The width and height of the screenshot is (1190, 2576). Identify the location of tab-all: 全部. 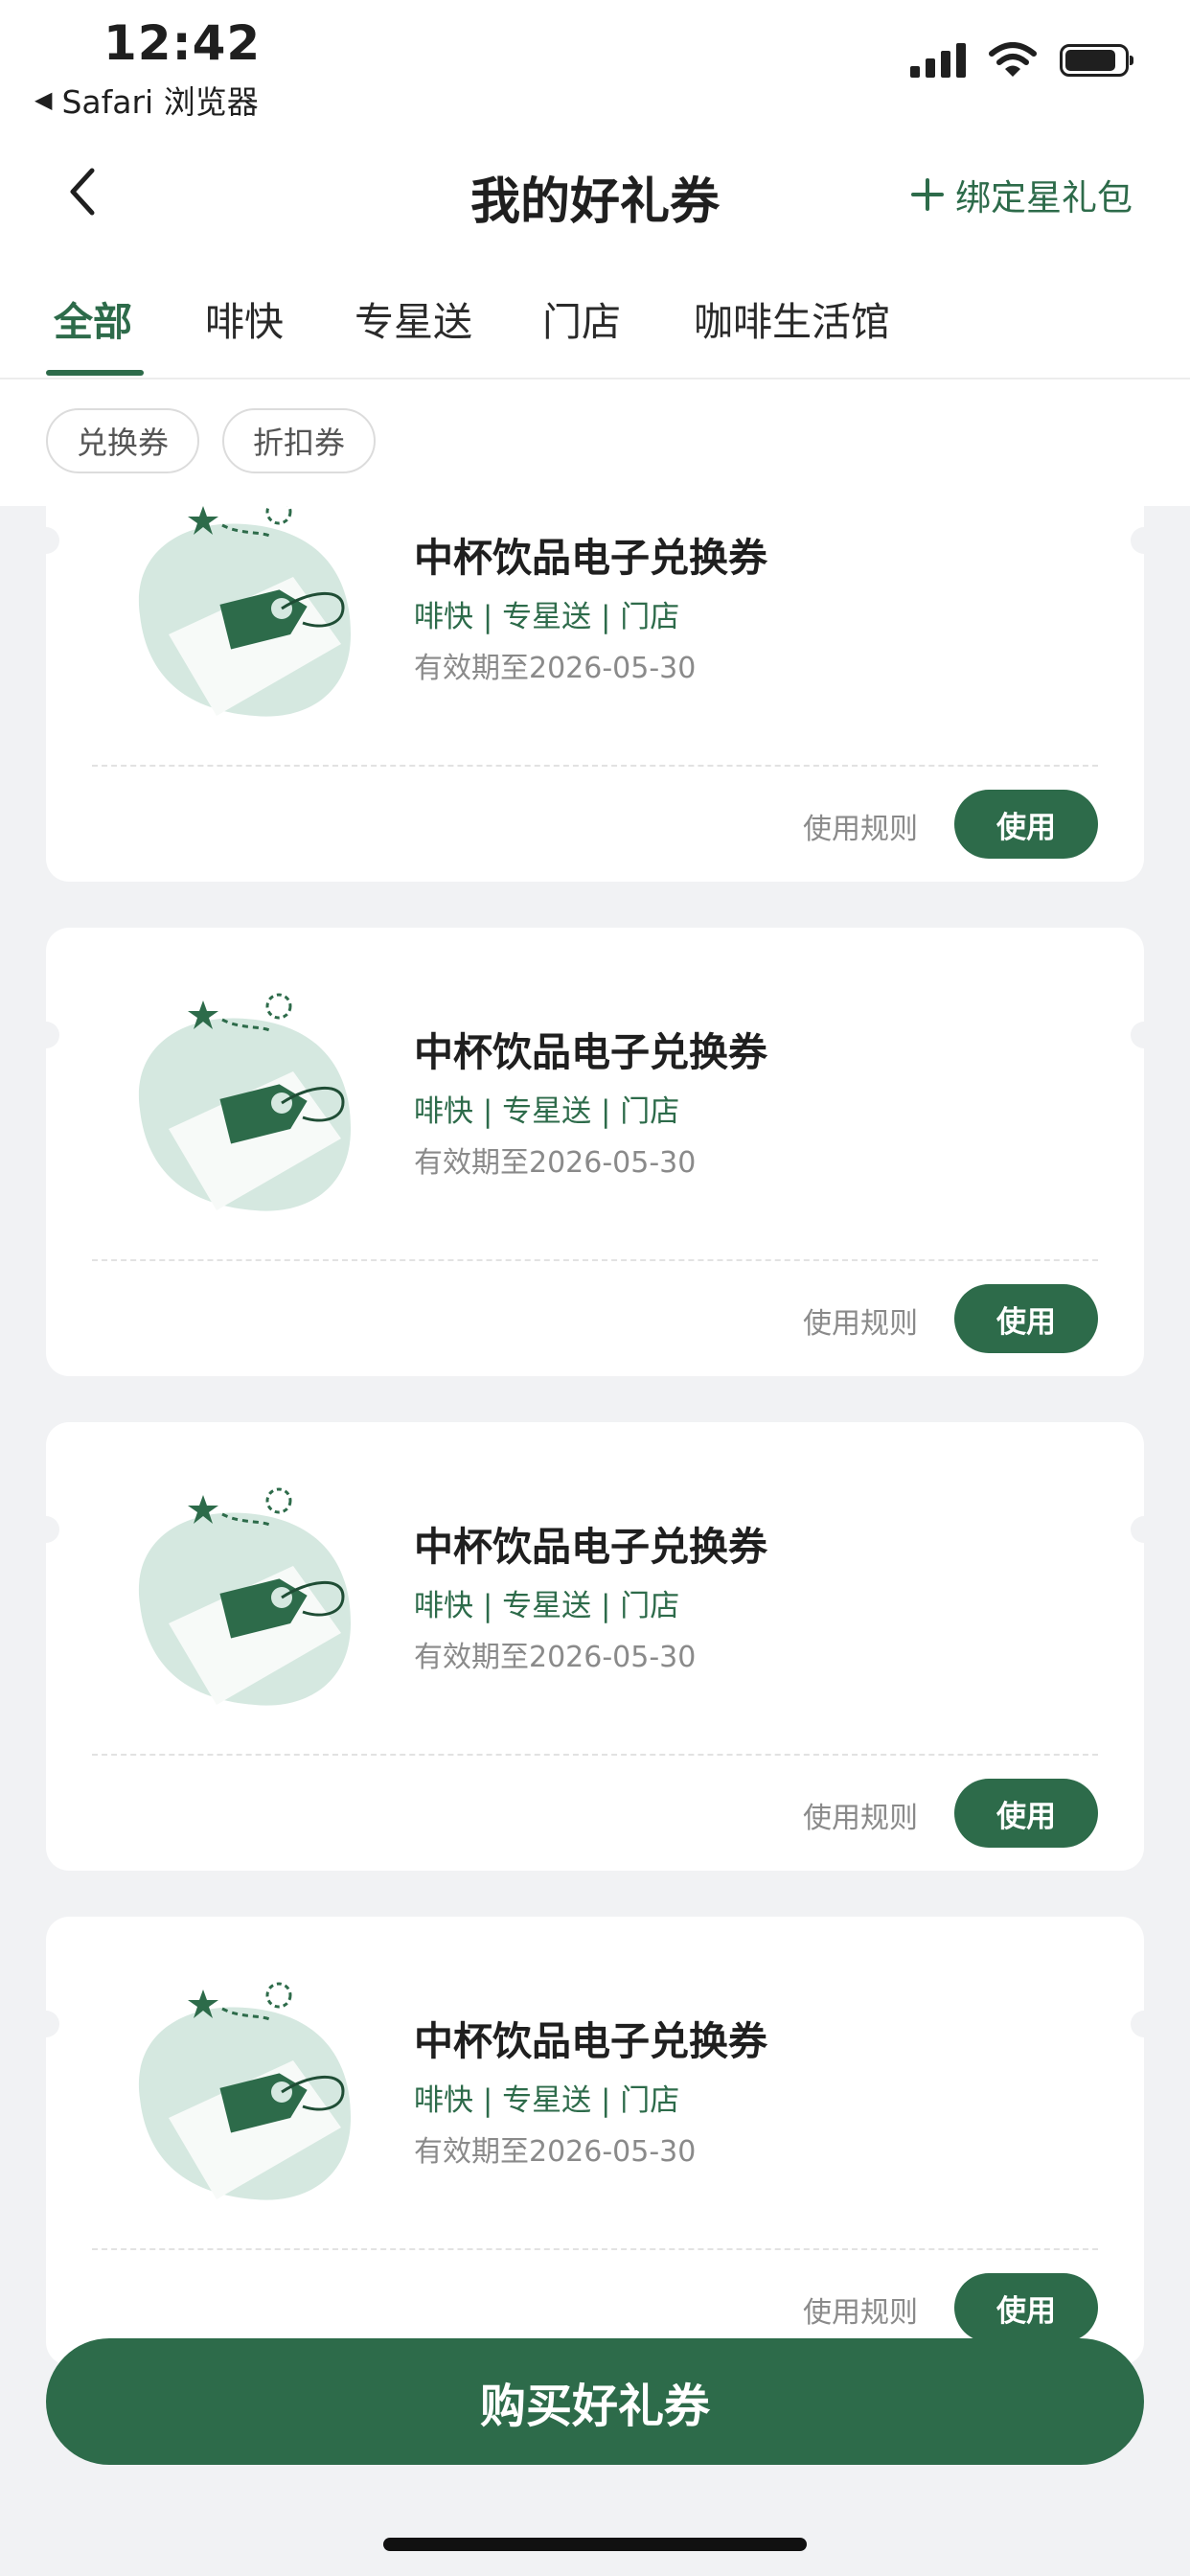
(93, 318).